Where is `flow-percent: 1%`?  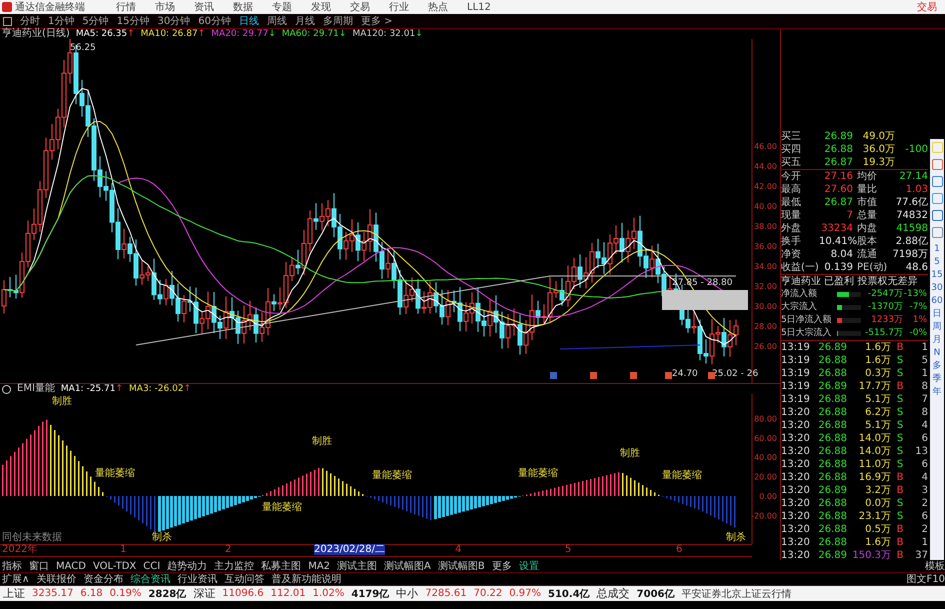 flow-percent: 1% is located at coordinates (920, 320).